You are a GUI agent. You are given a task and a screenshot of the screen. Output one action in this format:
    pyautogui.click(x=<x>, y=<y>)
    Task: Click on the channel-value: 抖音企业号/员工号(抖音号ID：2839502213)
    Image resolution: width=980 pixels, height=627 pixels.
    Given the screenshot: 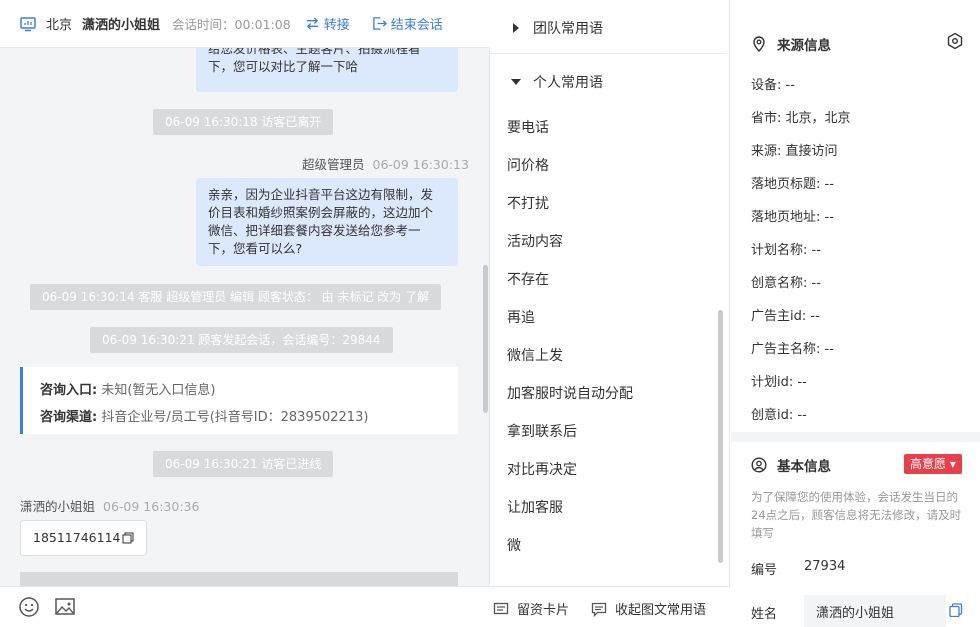 What is the action you would take?
    pyautogui.click(x=235, y=417)
    